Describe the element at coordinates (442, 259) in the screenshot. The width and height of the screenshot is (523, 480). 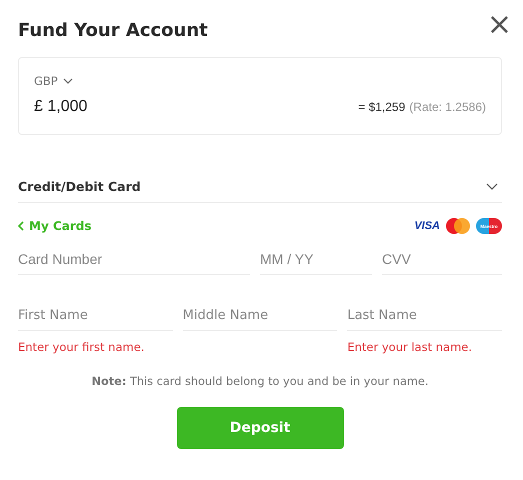
I see `input-field: CVV` at that location.